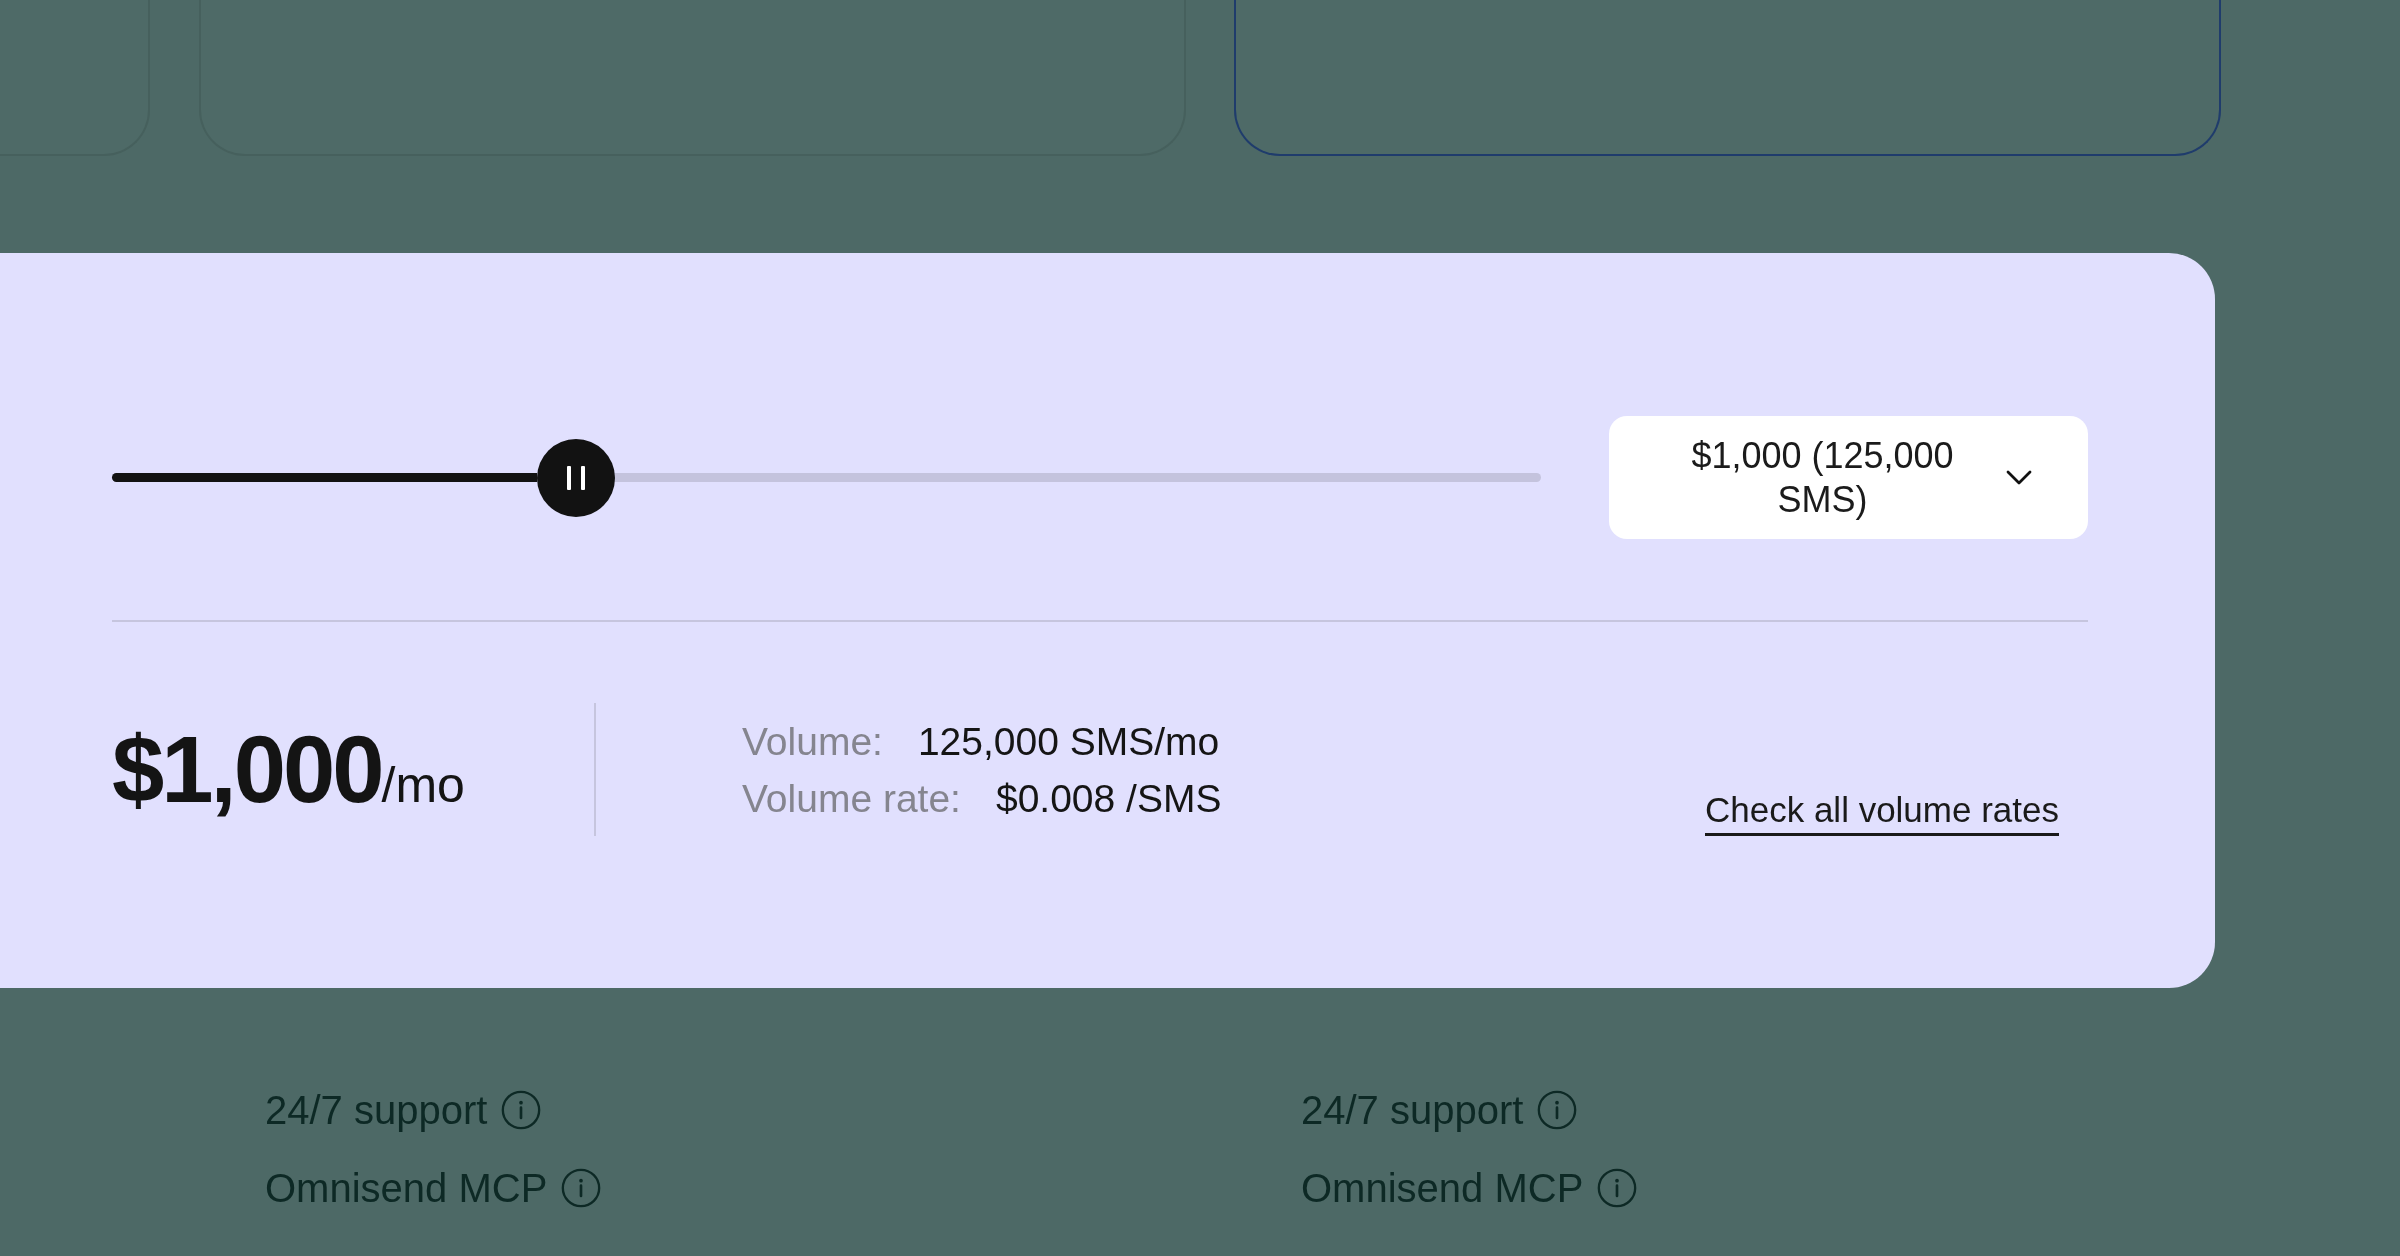 This screenshot has width=2400, height=1256. What do you see at coordinates (1881, 813) in the screenshot?
I see `volume-rates-link: Check all volume rates` at bounding box center [1881, 813].